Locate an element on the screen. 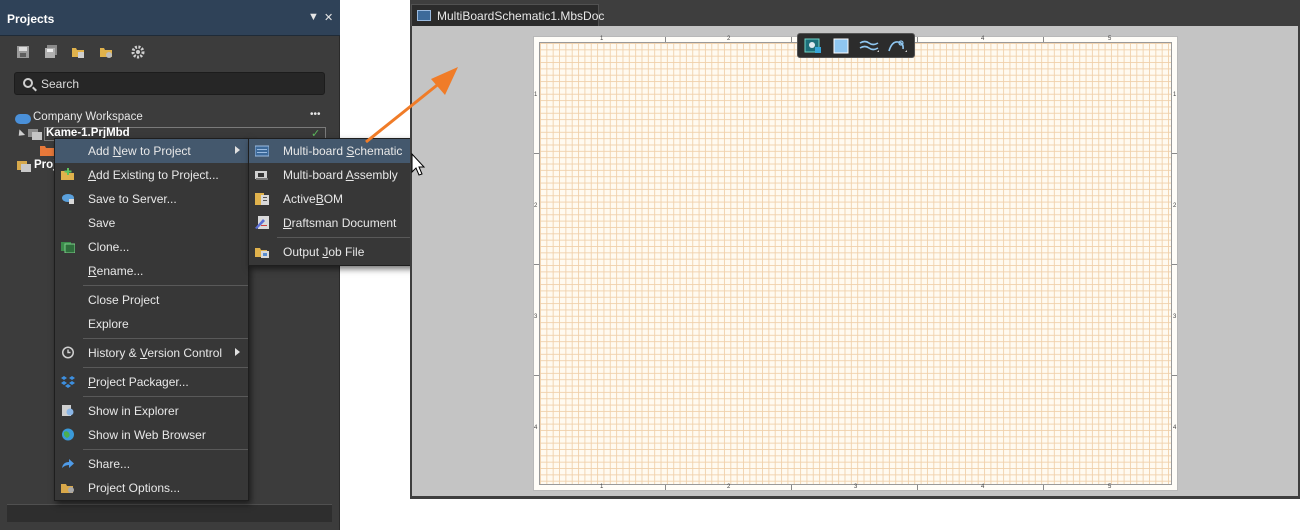  document-tab: MultiBoardSchematic1.MbsDoc is located at coordinates (507, 15).